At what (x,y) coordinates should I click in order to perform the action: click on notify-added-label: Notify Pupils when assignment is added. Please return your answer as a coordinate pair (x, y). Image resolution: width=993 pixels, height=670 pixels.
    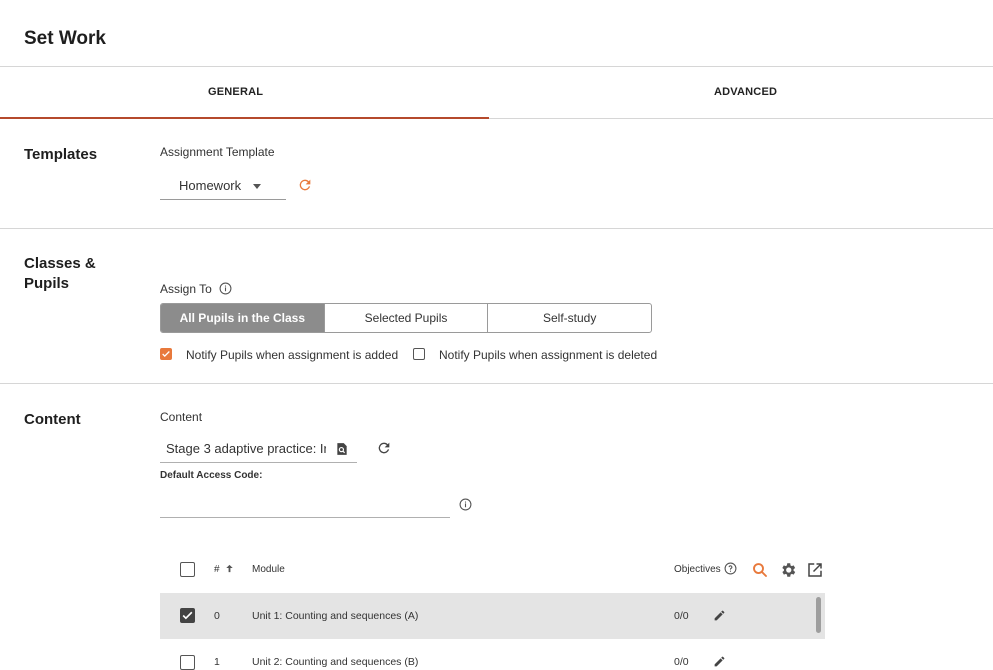
    Looking at the image, I should click on (292, 355).